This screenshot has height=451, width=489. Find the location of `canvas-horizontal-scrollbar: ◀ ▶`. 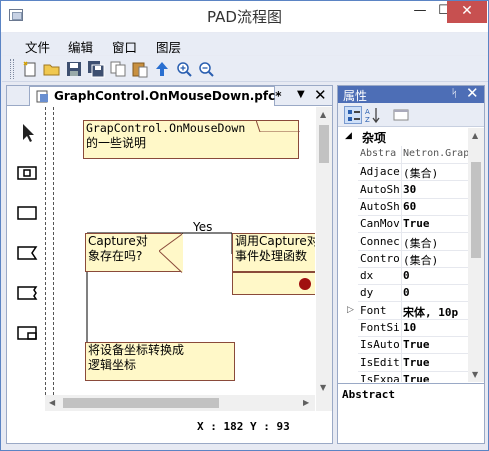

canvas-horizontal-scrollbar: ◀ ▶ is located at coordinates (180, 403).